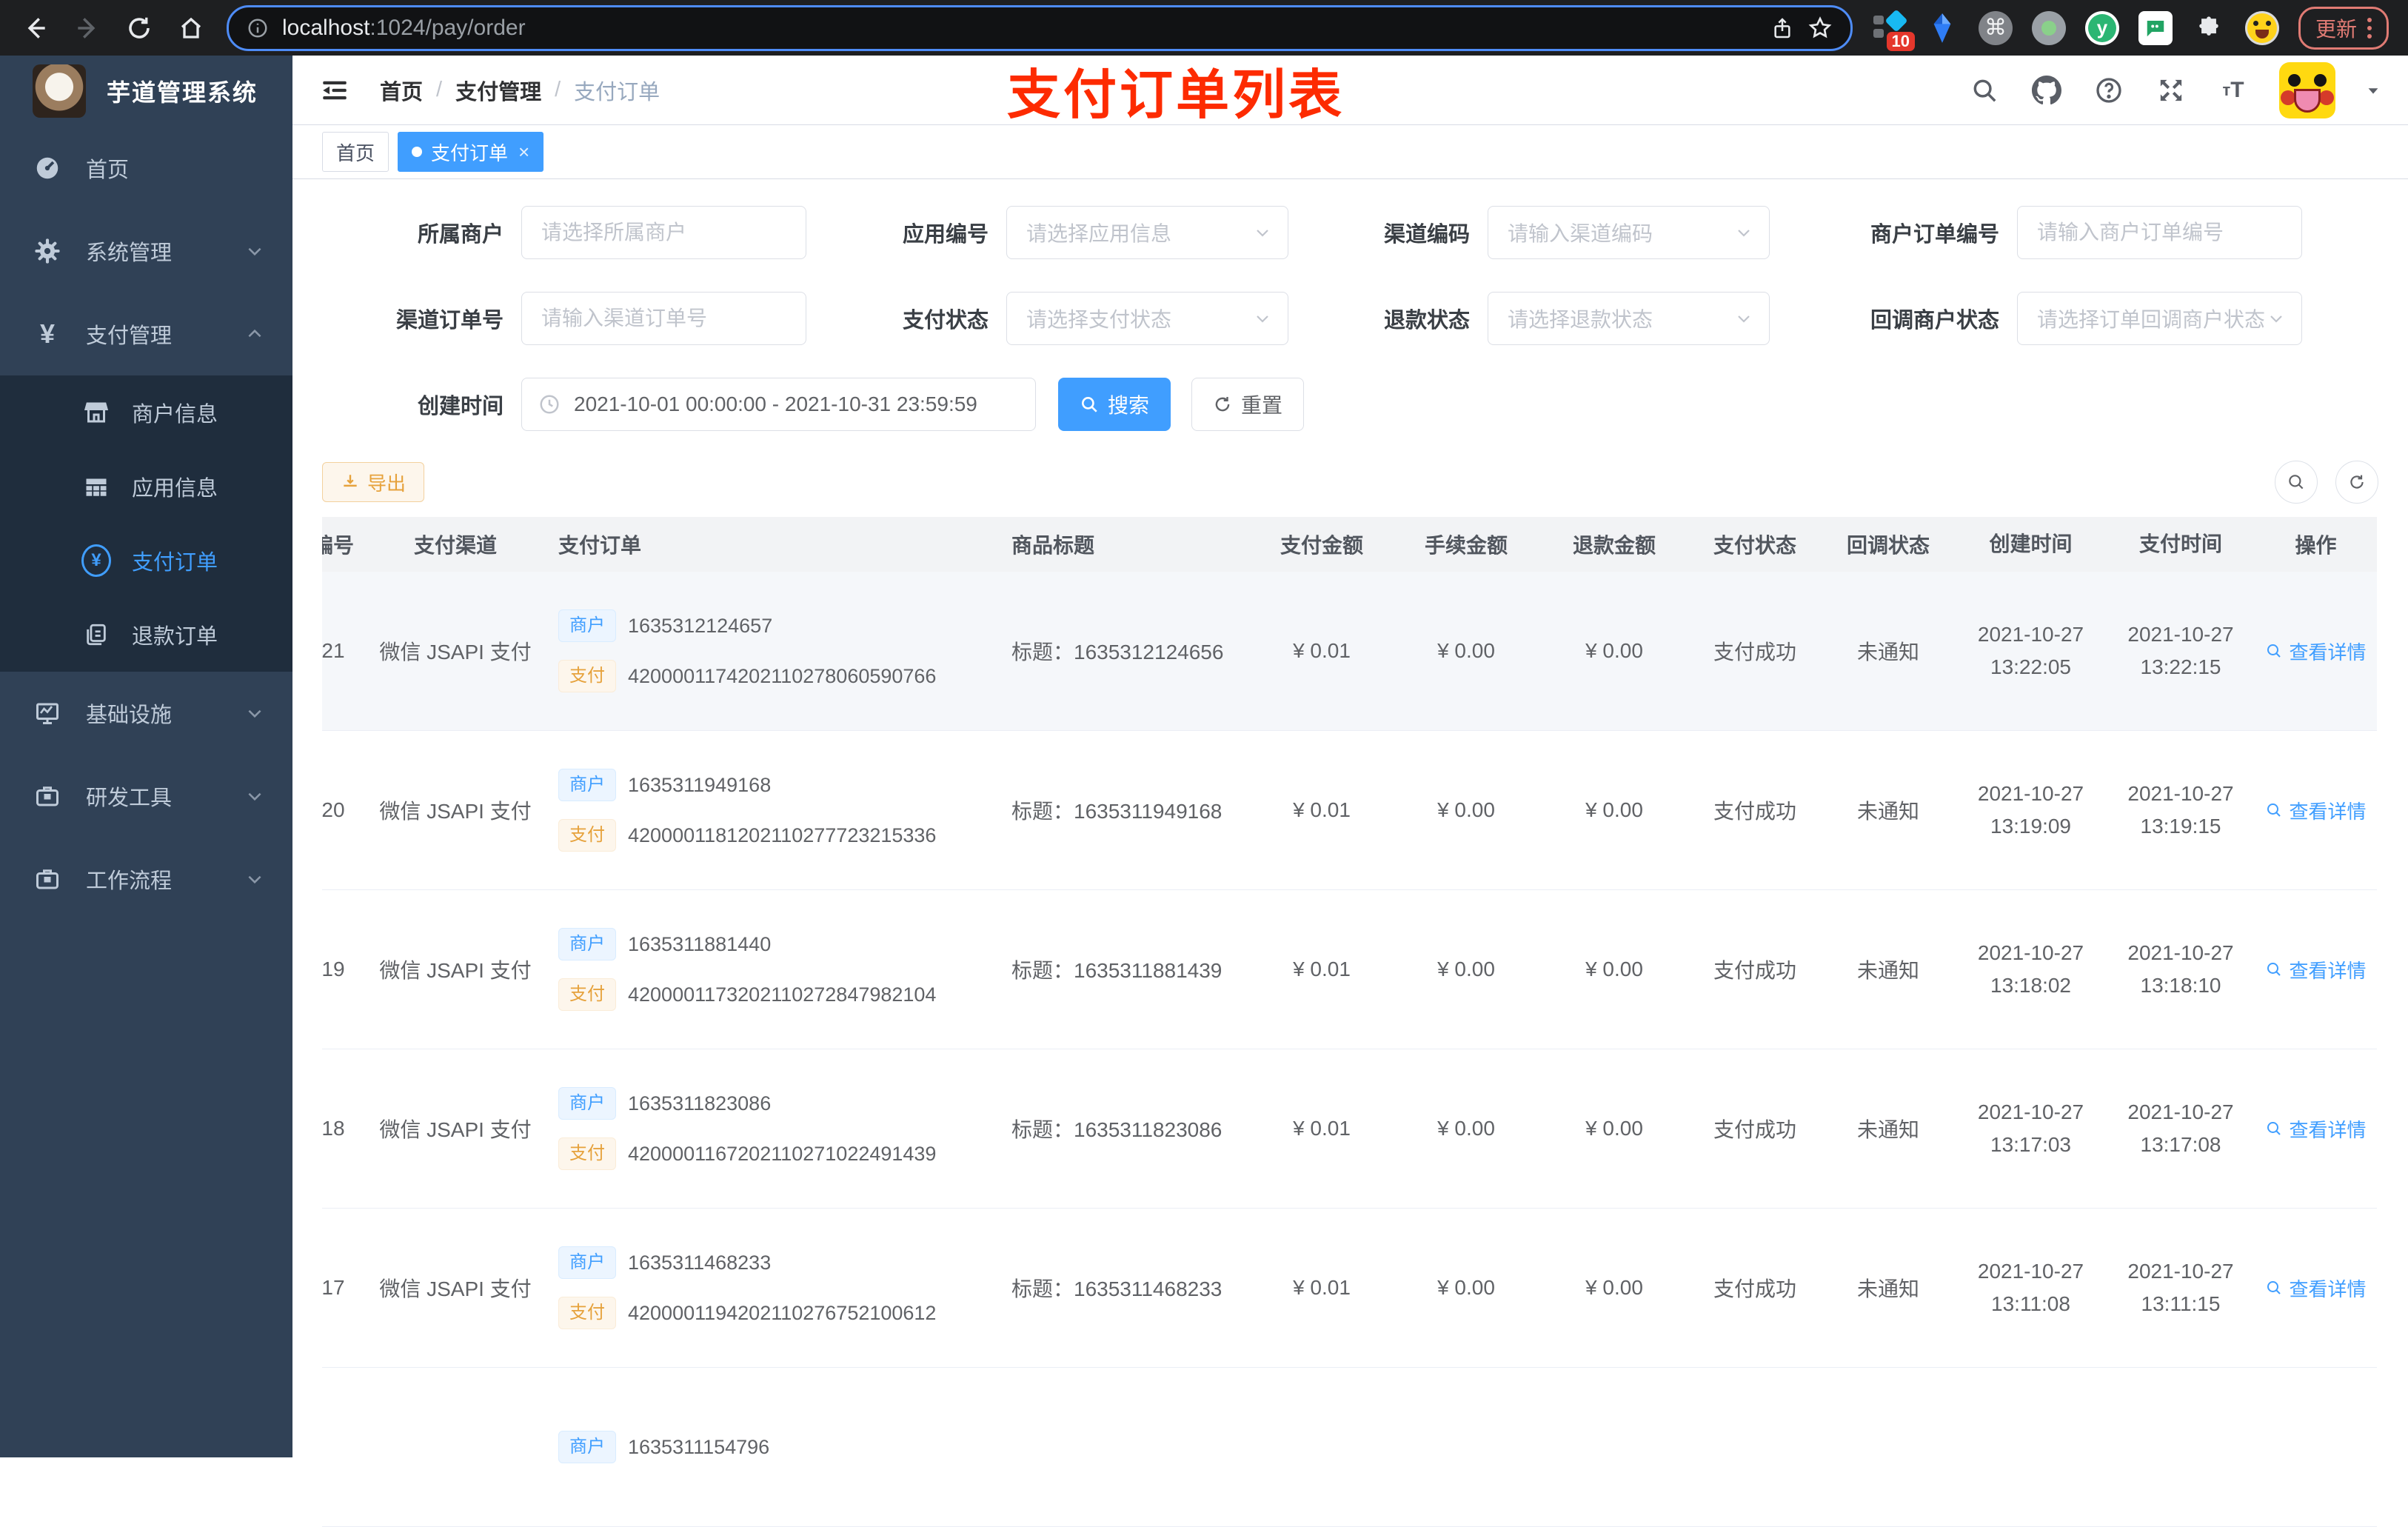  I want to click on forward-icon, so click(87, 28).